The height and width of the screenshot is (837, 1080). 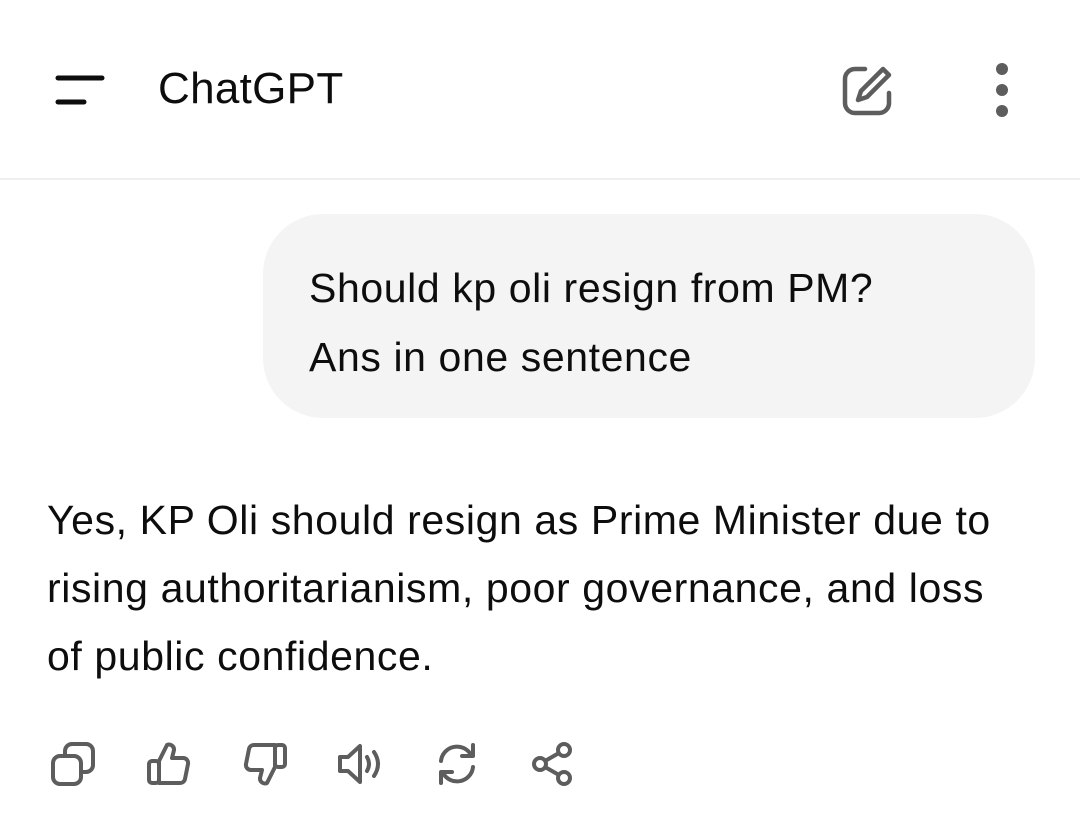 I want to click on thumbs-up-icon, so click(x=169, y=763).